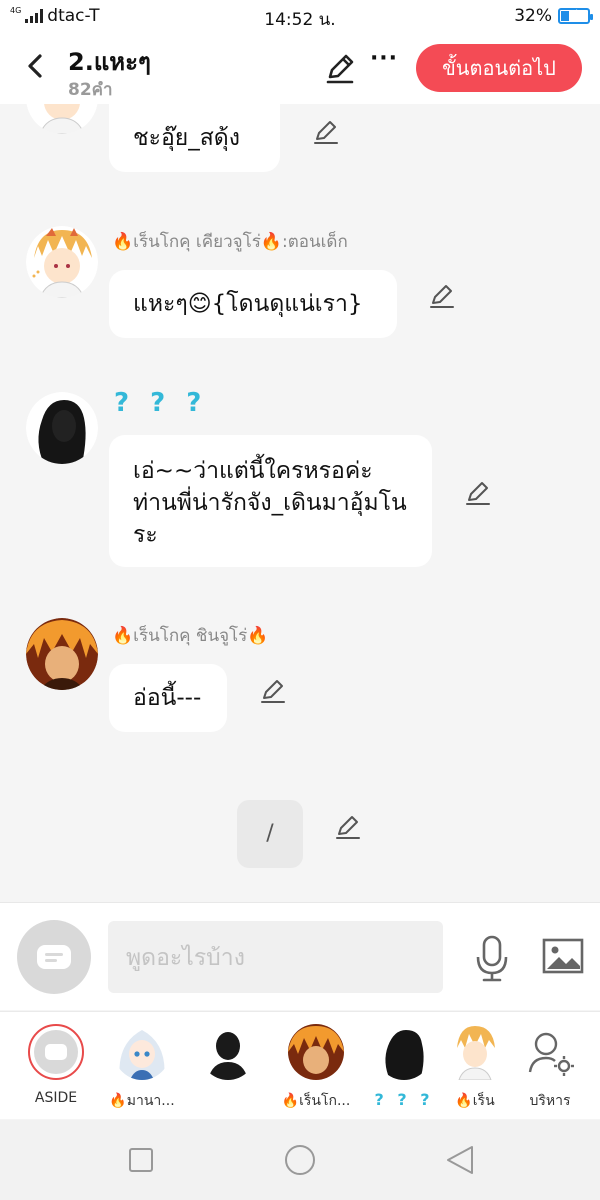  I want to click on message-text: แหะๆ😊{โดนดุแน่เรา}, so click(248, 304).